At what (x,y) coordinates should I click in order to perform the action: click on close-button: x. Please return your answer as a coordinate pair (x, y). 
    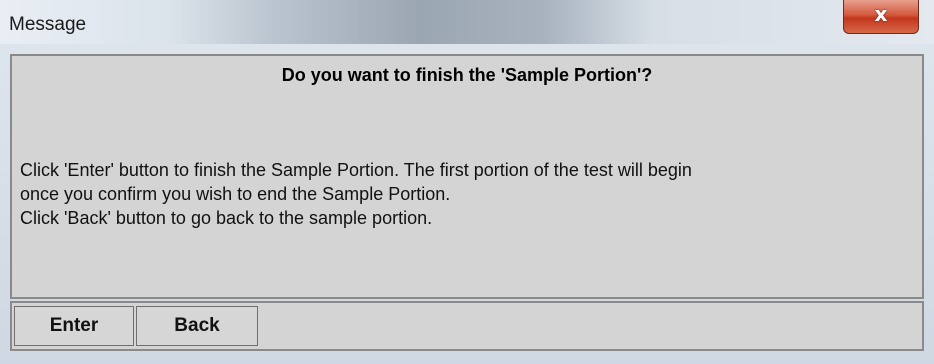
    Looking at the image, I should click on (881, 17).